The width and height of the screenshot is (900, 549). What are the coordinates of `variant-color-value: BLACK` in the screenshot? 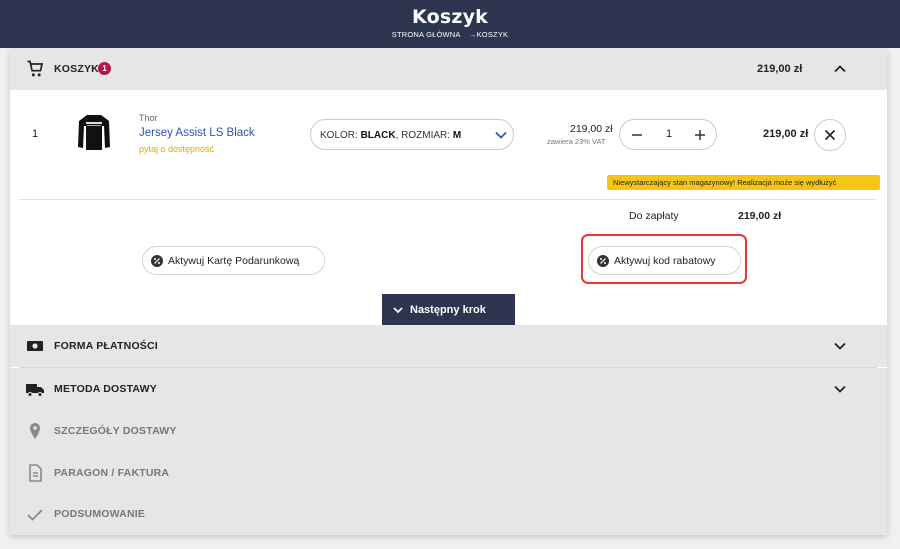 It's located at (378, 135).